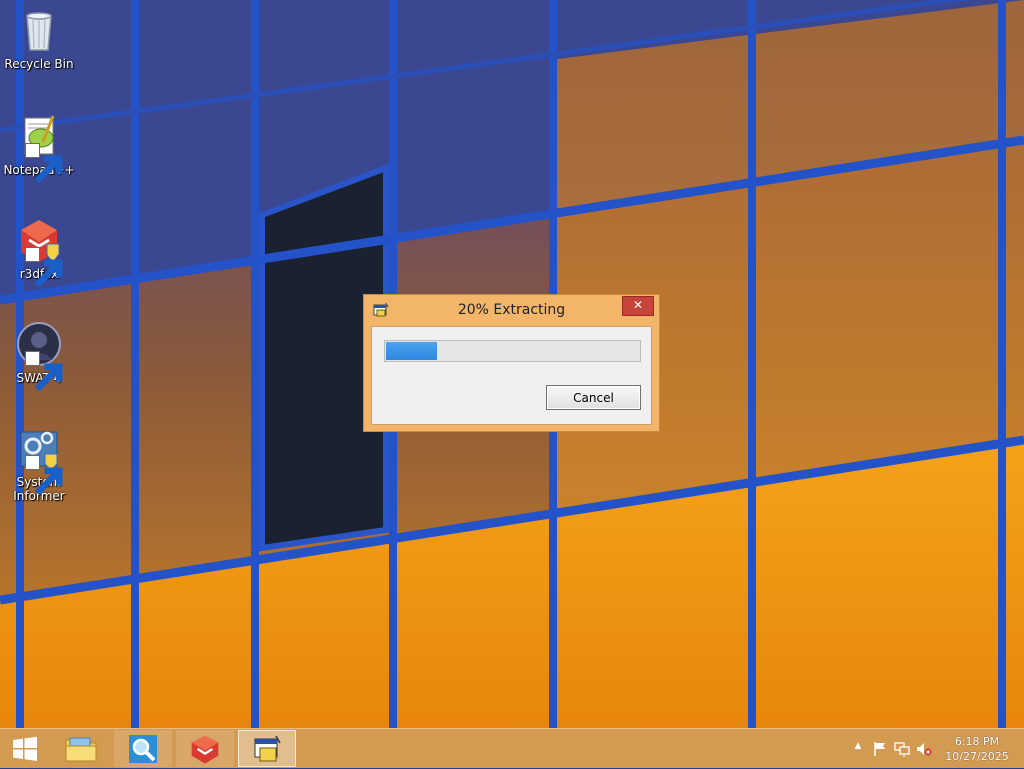 The image size is (1024, 769). What do you see at coordinates (880, 749) in the screenshot?
I see `action-center-flag-icon` at bounding box center [880, 749].